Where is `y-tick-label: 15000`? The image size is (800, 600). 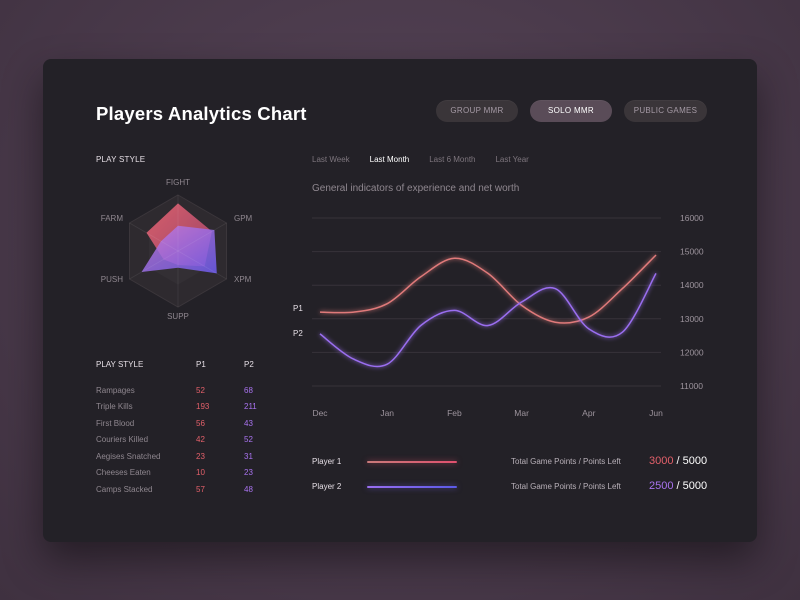 y-tick-label: 15000 is located at coordinates (692, 252).